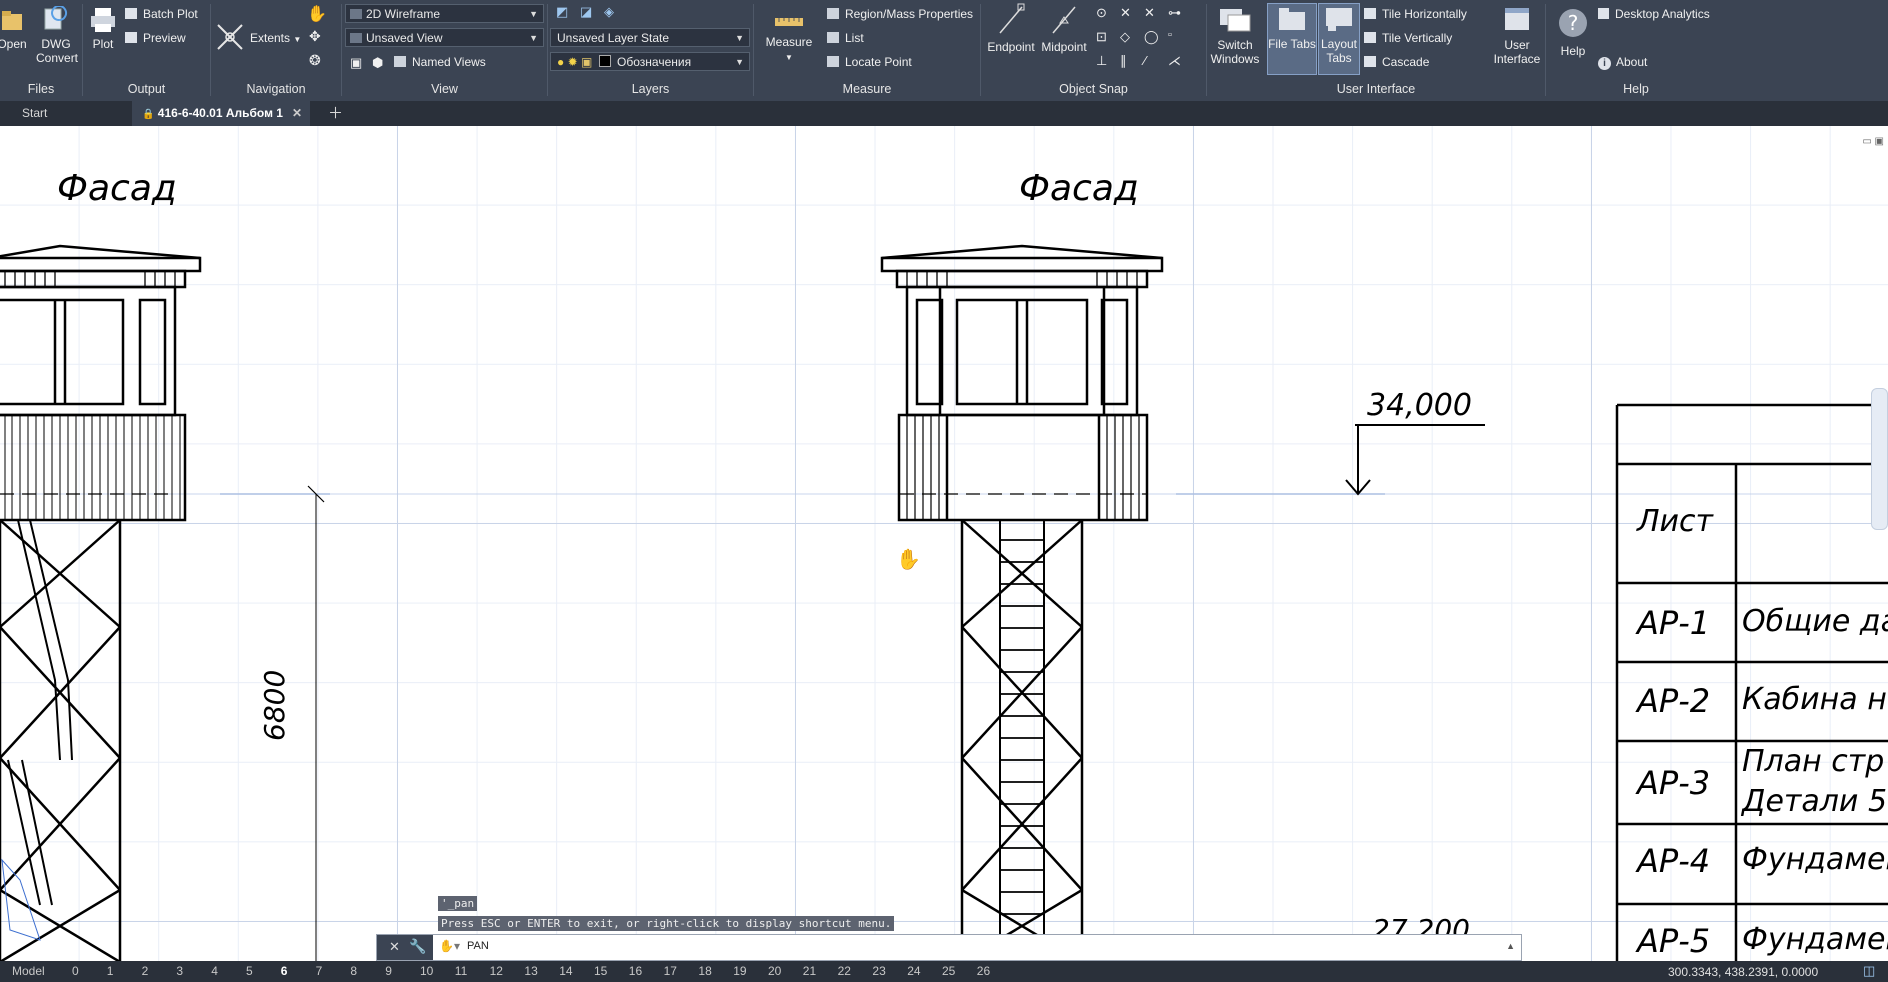 This screenshot has width=1888, height=982. Describe the element at coordinates (317, 14) in the screenshot. I see `pan-hand-icon: ✋` at that location.